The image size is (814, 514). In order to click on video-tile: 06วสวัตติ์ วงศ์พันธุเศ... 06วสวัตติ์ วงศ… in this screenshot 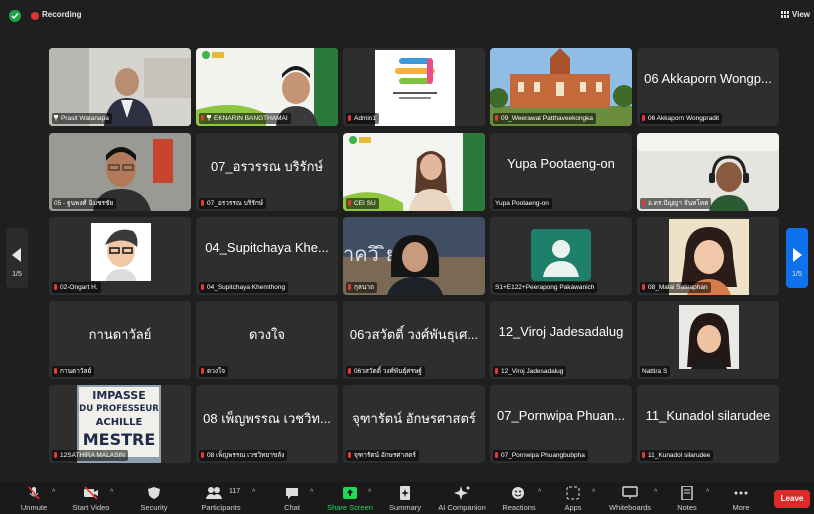, I will do `click(414, 340)`.